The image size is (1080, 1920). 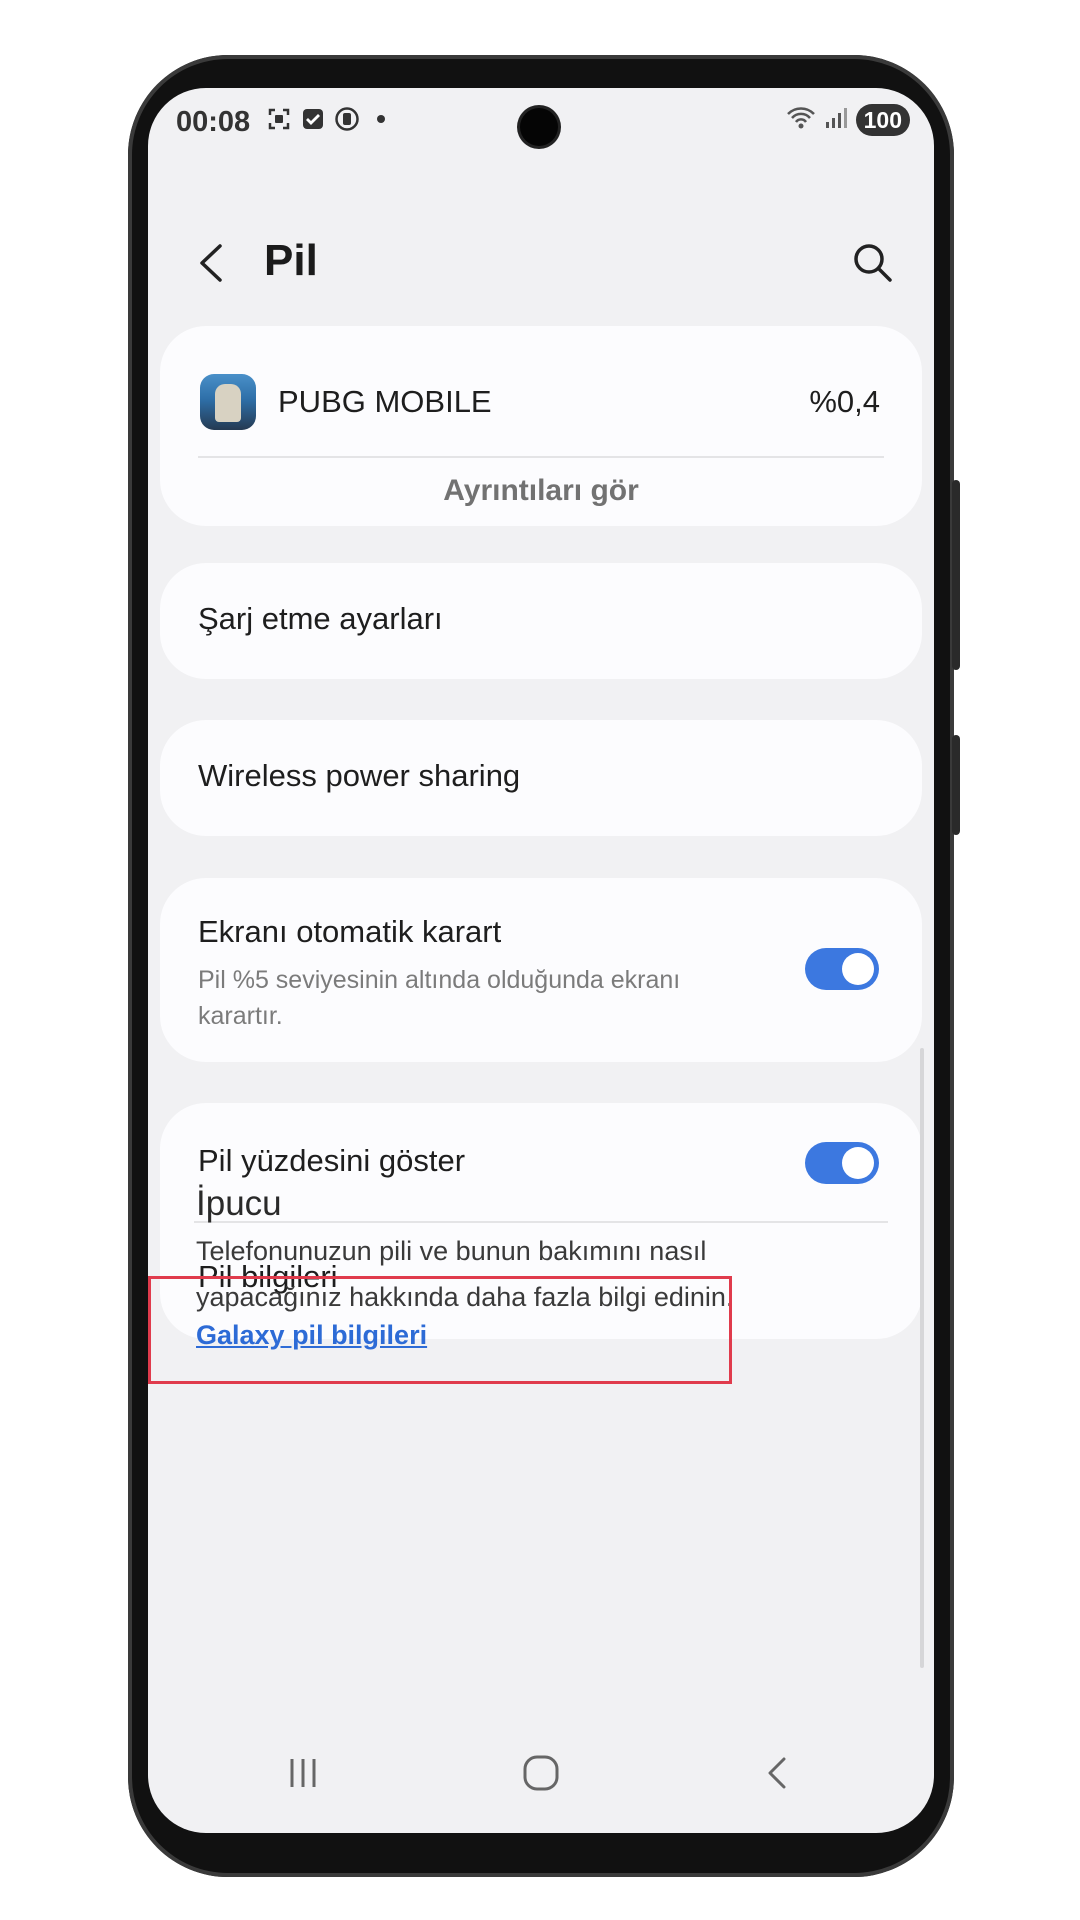 What do you see at coordinates (541, 778) in the screenshot?
I see `wireless-power-sharing-item: Wireless power sharing` at bounding box center [541, 778].